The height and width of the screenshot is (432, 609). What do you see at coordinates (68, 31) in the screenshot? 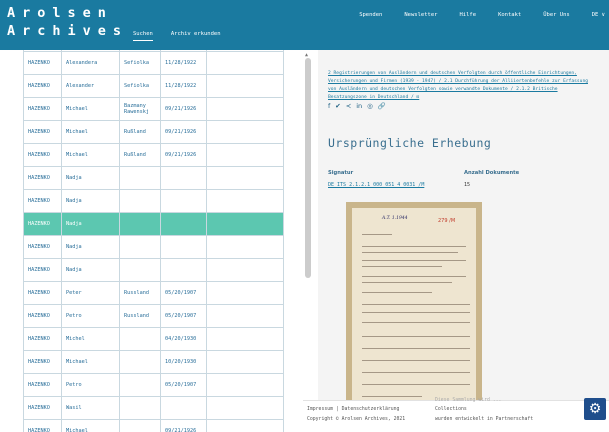
I see `logo-line-2: Archives` at bounding box center [68, 31].